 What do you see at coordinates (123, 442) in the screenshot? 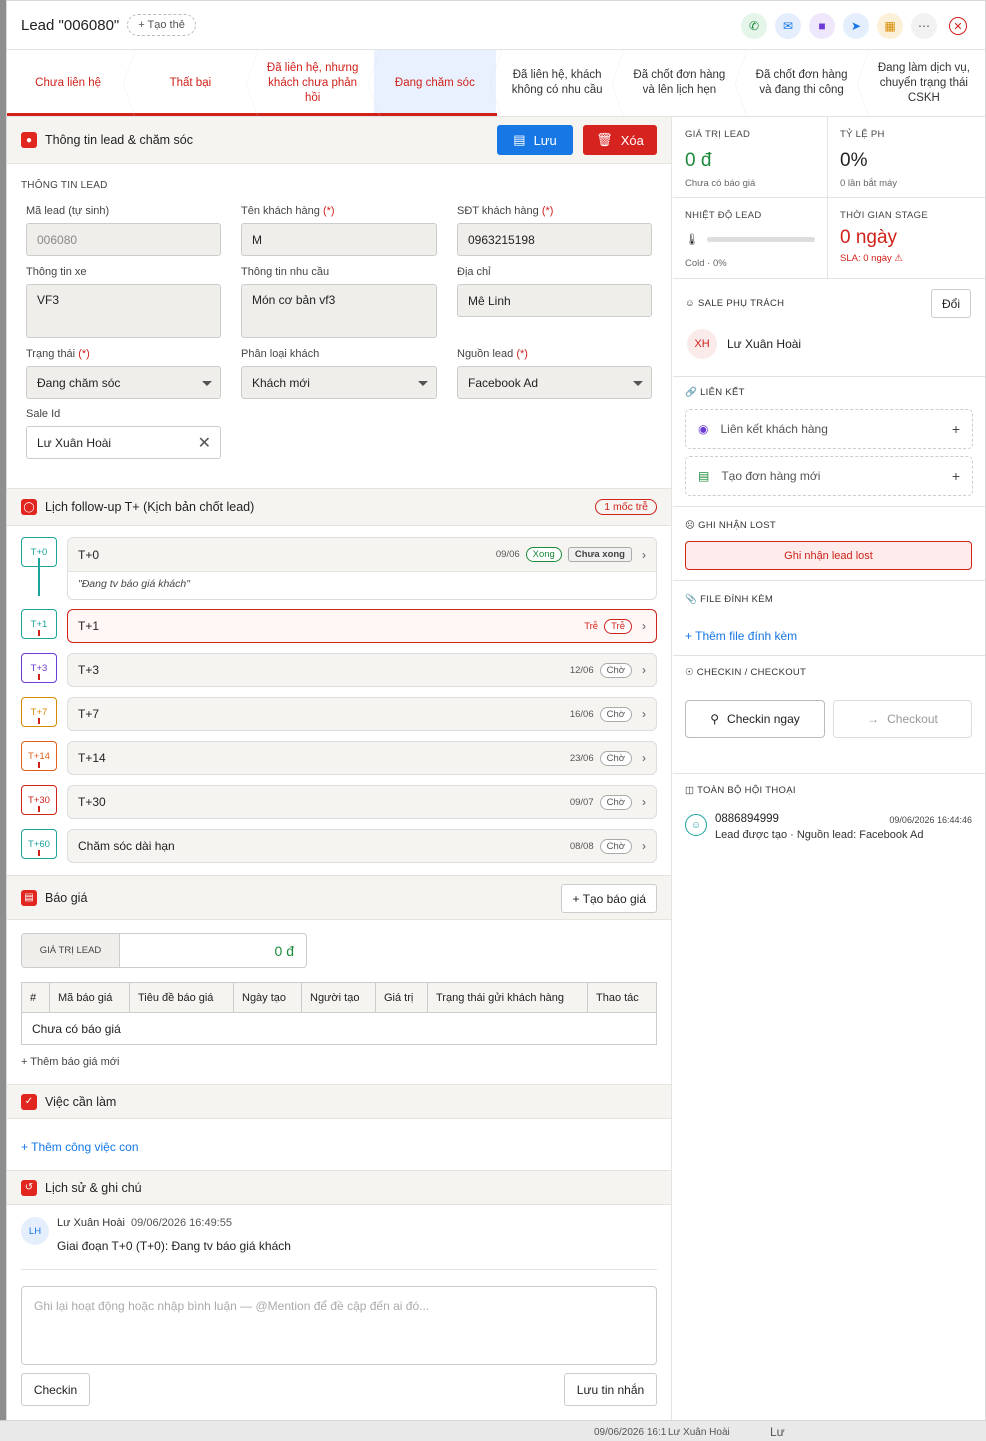
I see `sale-id-select: Lư Xuân Hoài ✕` at bounding box center [123, 442].